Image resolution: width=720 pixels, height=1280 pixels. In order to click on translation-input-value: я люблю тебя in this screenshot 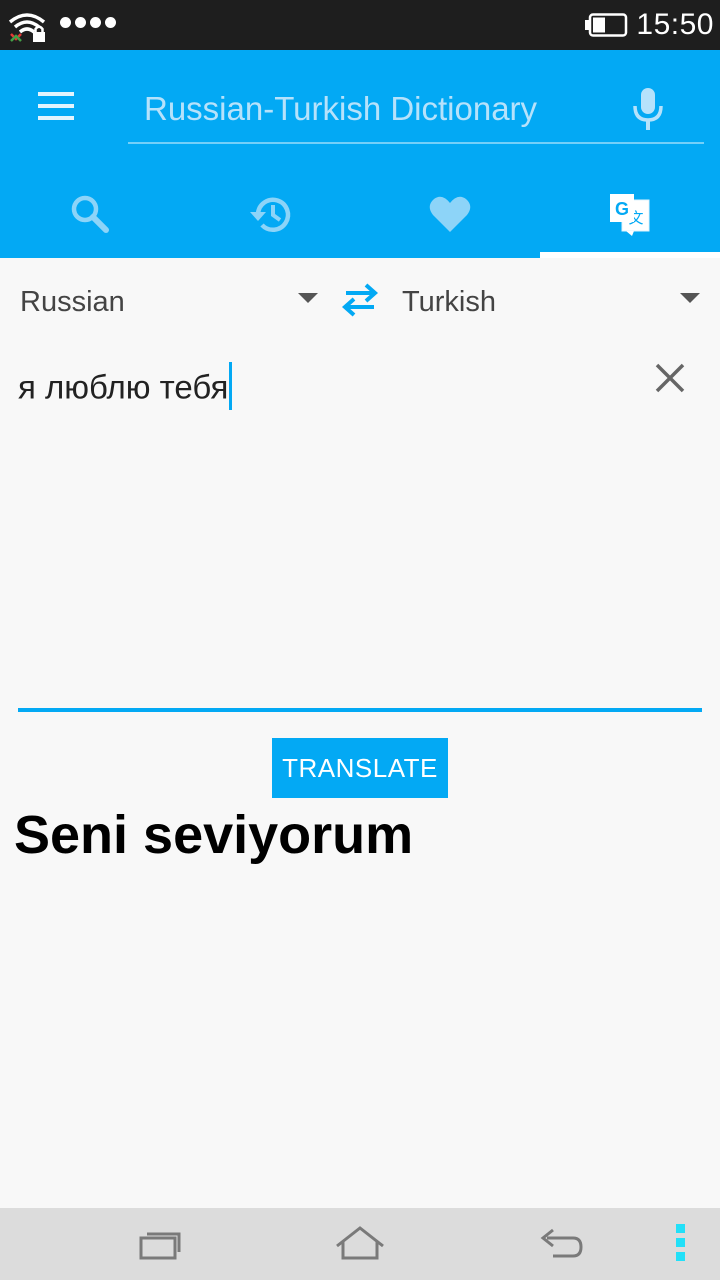, I will do `click(123, 387)`.